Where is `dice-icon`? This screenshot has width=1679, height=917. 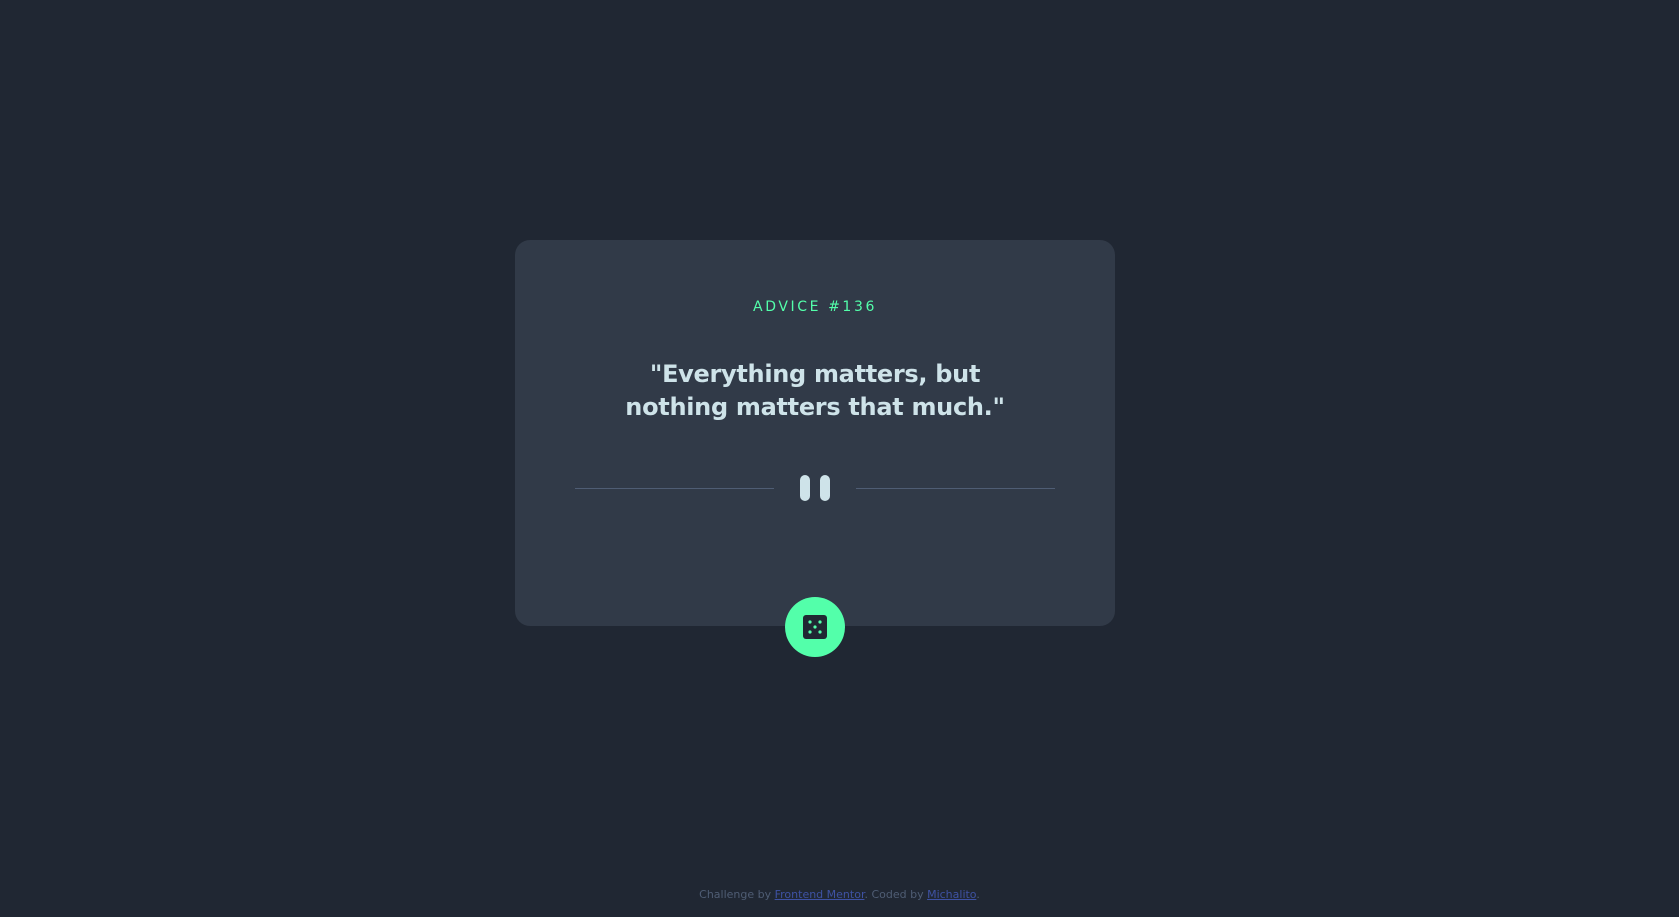 dice-icon is located at coordinates (815, 627).